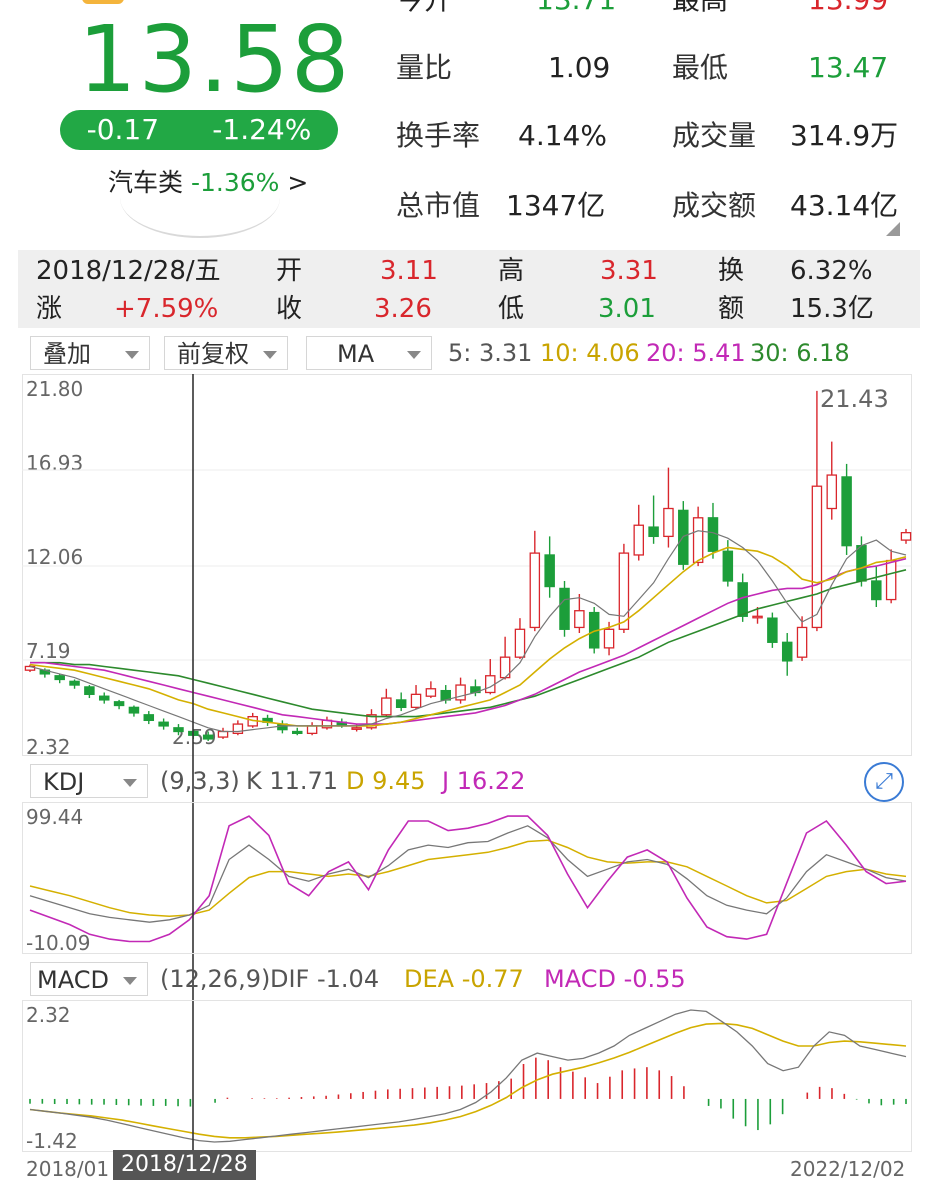 This screenshot has width=940, height=1186. Describe the element at coordinates (200, 781) in the screenshot. I see `kdj-params: (9,3,3)` at that location.